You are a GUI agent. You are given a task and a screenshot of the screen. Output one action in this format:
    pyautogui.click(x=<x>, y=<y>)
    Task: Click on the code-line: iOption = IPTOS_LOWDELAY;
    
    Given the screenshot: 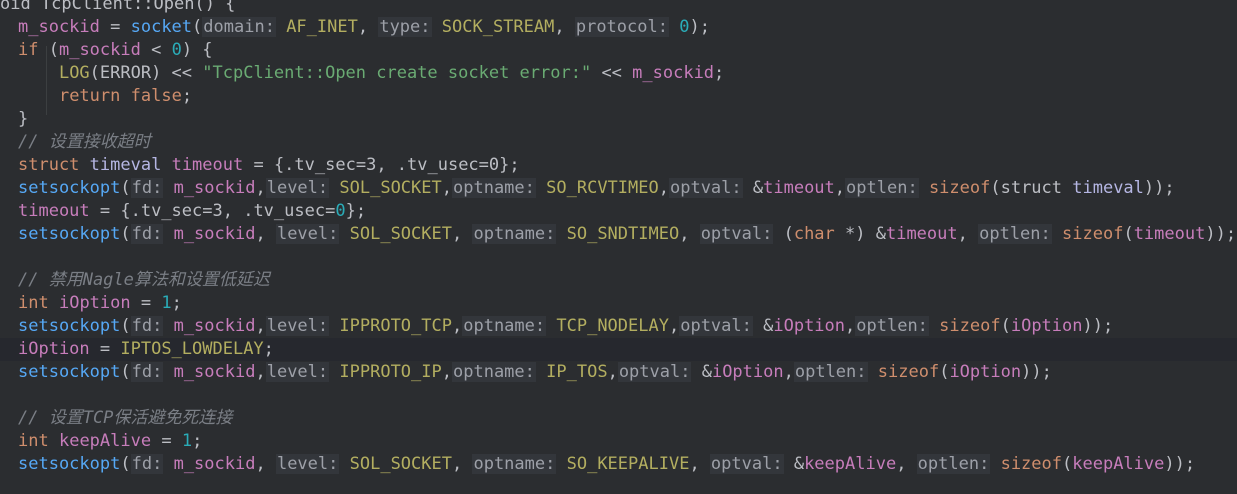 What is the action you would take?
    pyautogui.click(x=618, y=349)
    